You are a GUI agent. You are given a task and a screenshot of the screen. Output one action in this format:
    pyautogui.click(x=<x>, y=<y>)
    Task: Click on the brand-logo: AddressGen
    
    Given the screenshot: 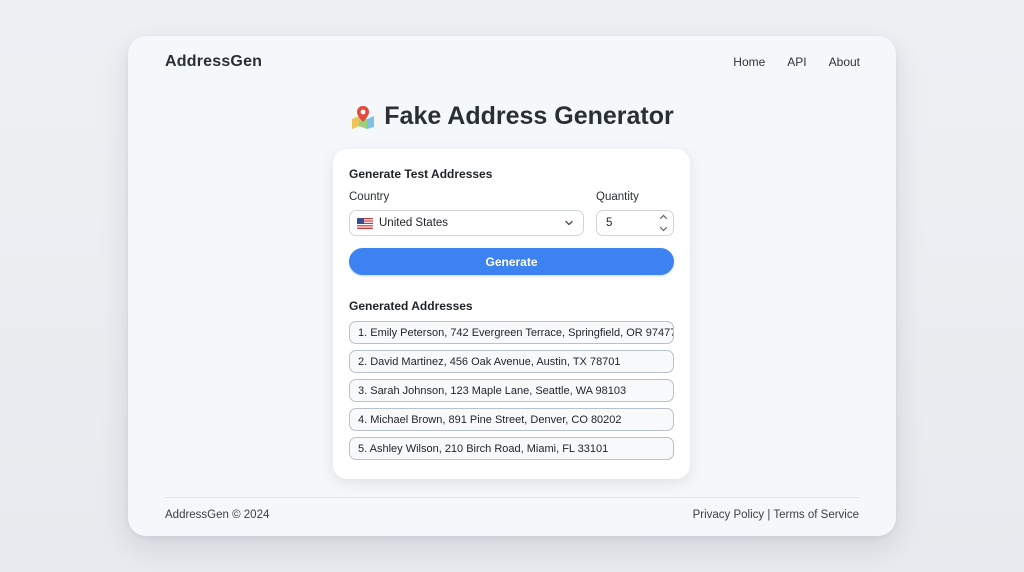 What is the action you would take?
    pyautogui.click(x=213, y=62)
    